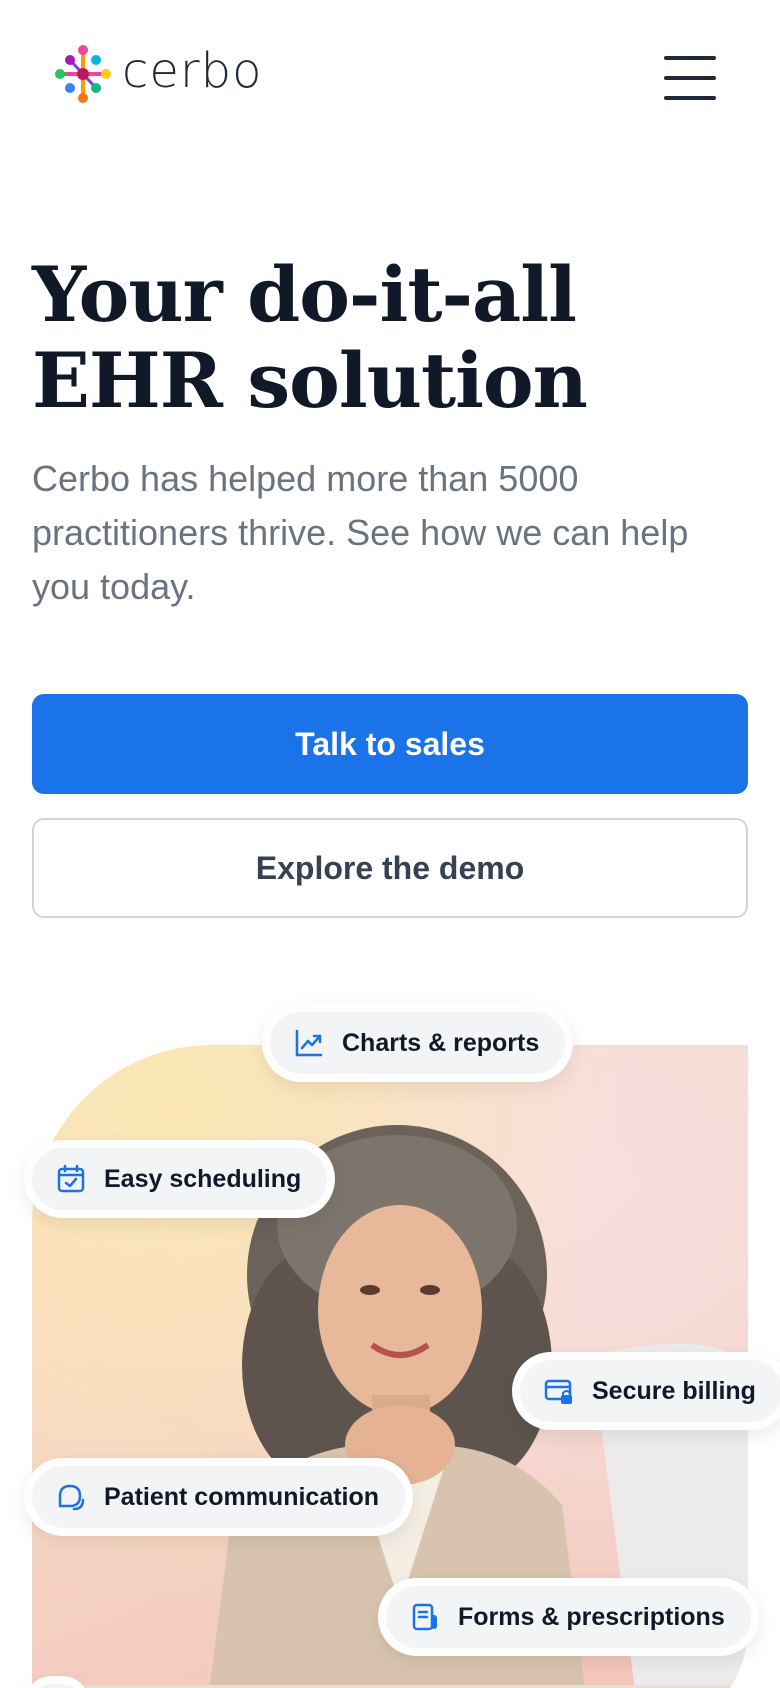  Describe the element at coordinates (441, 1042) in the screenshot. I see `feature-label: Charts & reports` at that location.